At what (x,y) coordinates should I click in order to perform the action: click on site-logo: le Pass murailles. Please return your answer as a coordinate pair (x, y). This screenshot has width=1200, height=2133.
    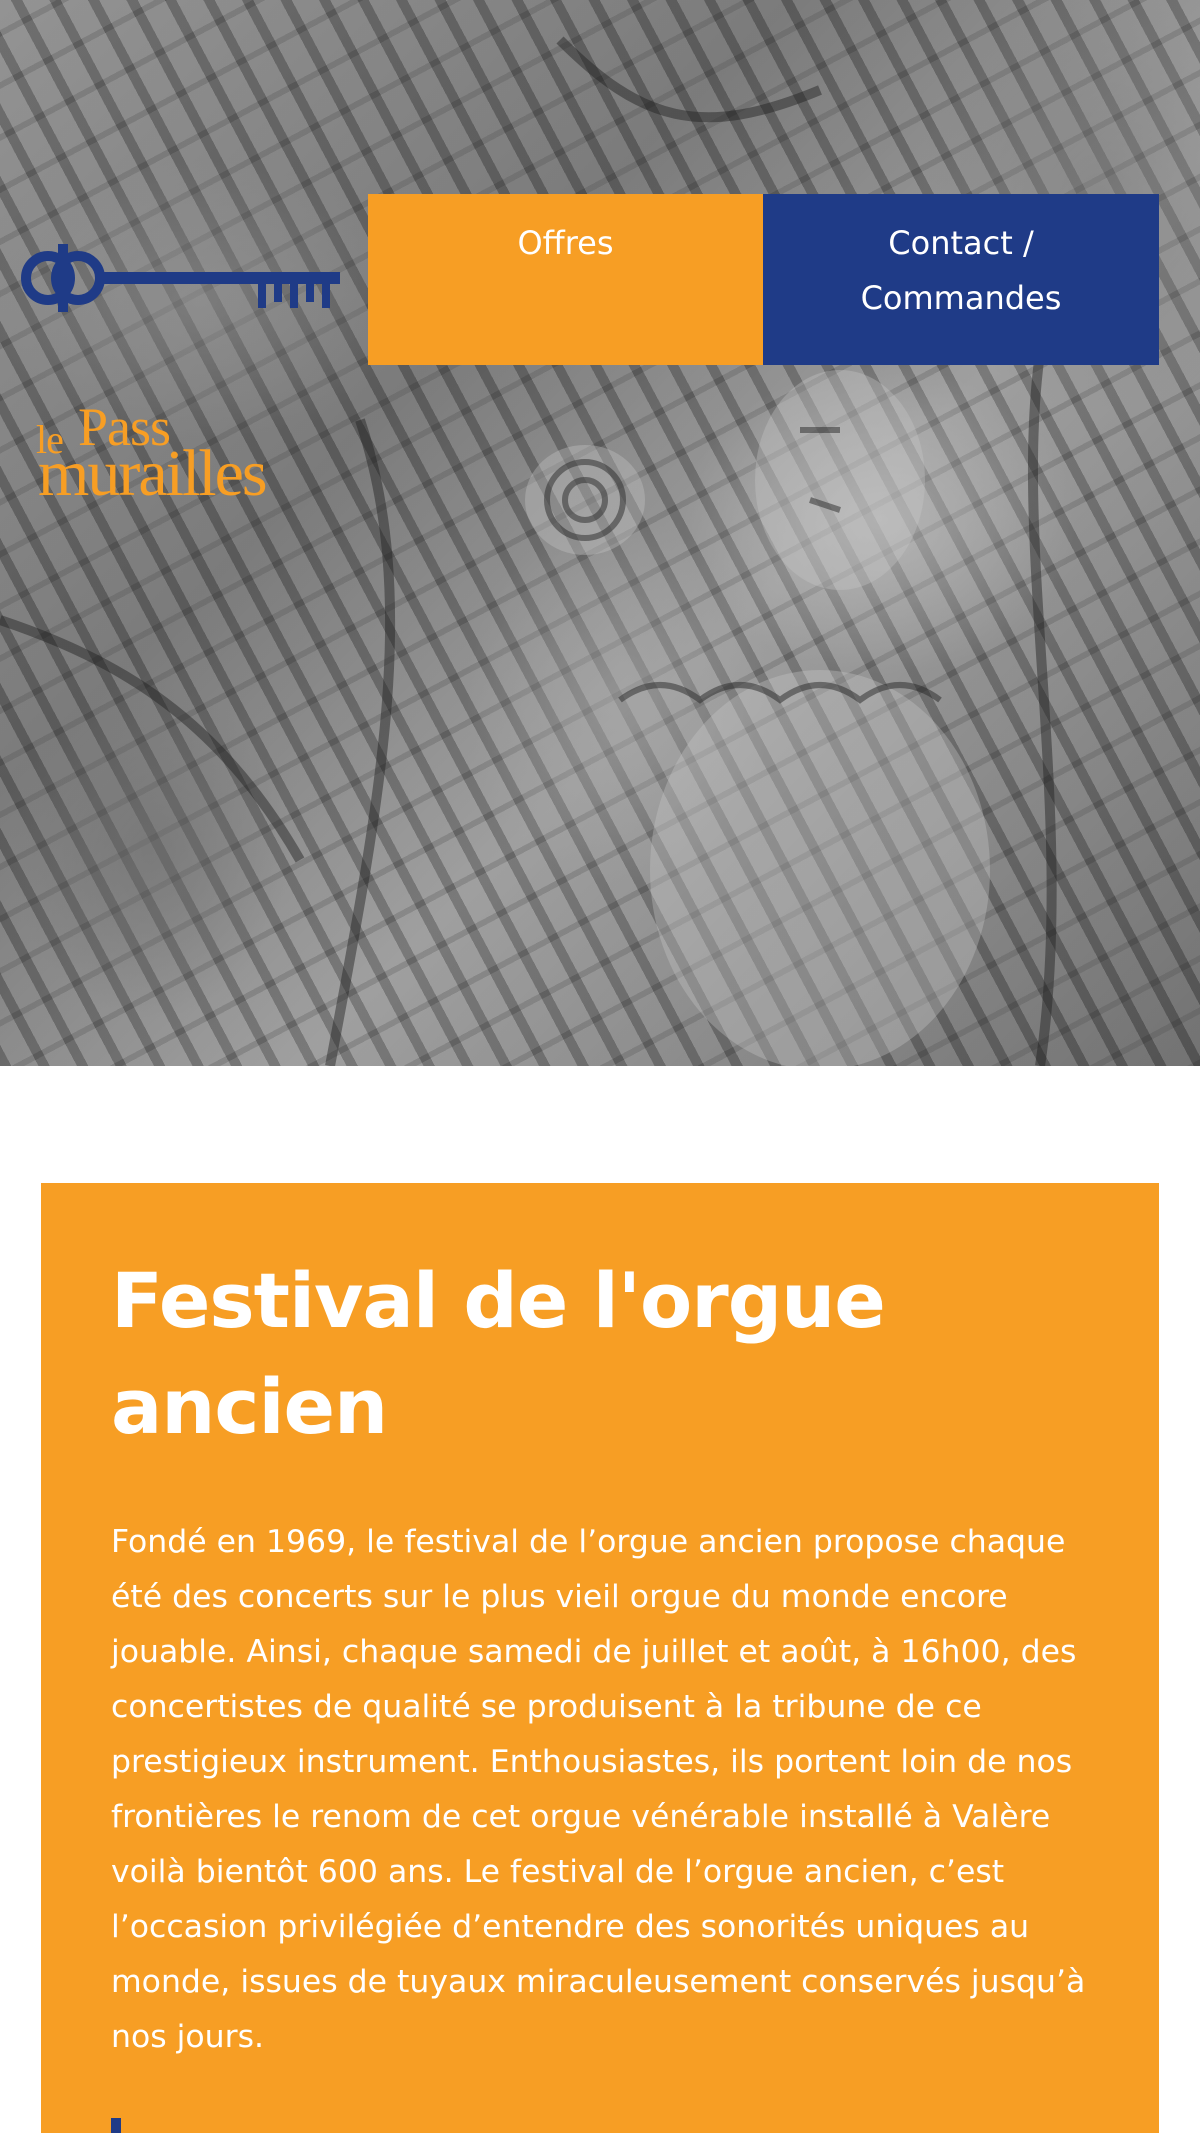
    Looking at the image, I should click on (188, 373).